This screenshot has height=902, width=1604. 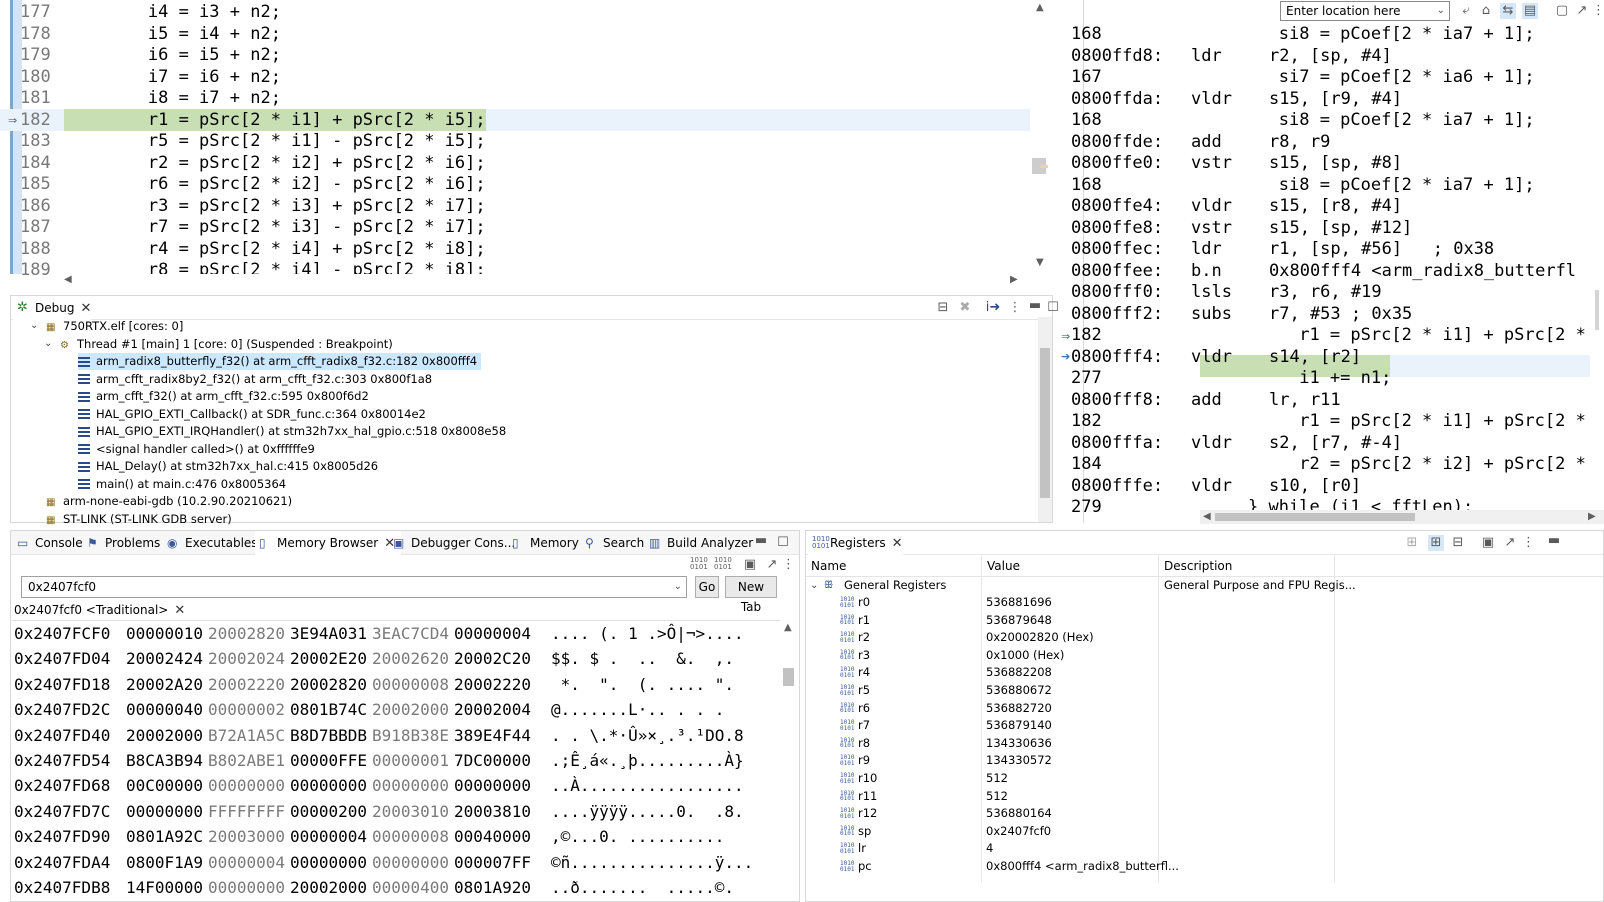 What do you see at coordinates (1201, 814) in the screenshot?
I see `register-row: 1010 0101 r12 536880164` at bounding box center [1201, 814].